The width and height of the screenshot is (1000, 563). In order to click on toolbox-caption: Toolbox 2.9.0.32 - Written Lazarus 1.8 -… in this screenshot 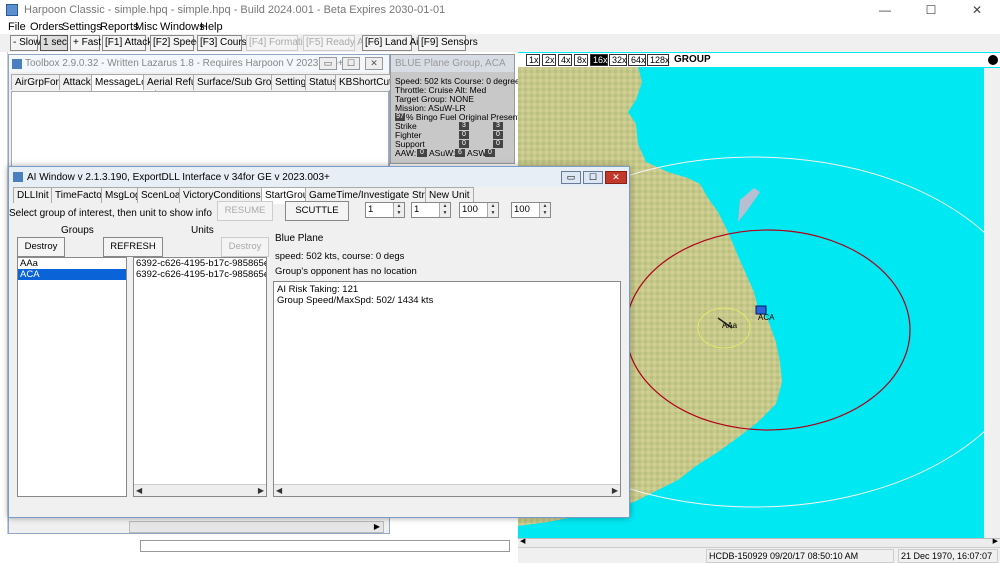, I will do `click(199, 63)`.